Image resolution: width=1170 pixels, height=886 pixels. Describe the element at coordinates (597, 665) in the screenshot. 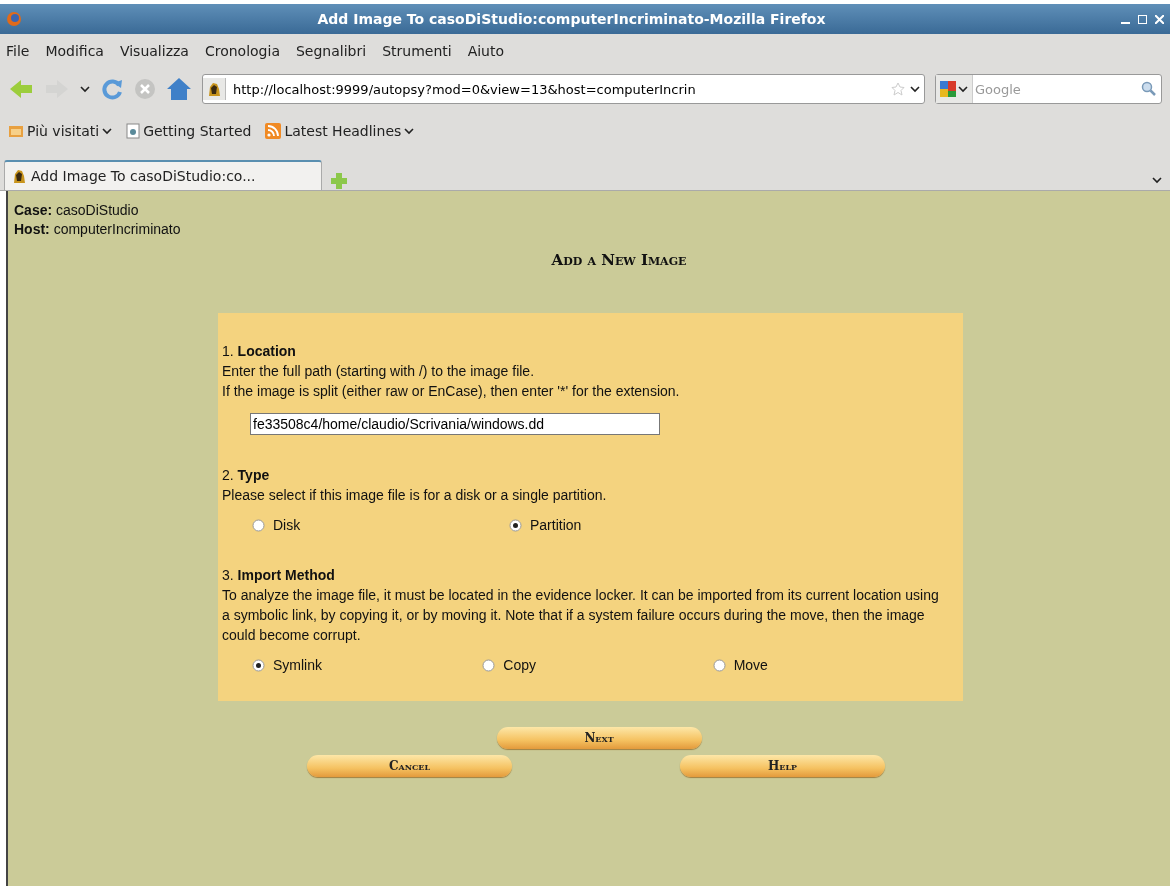

I see `radio-option: Copy` at that location.